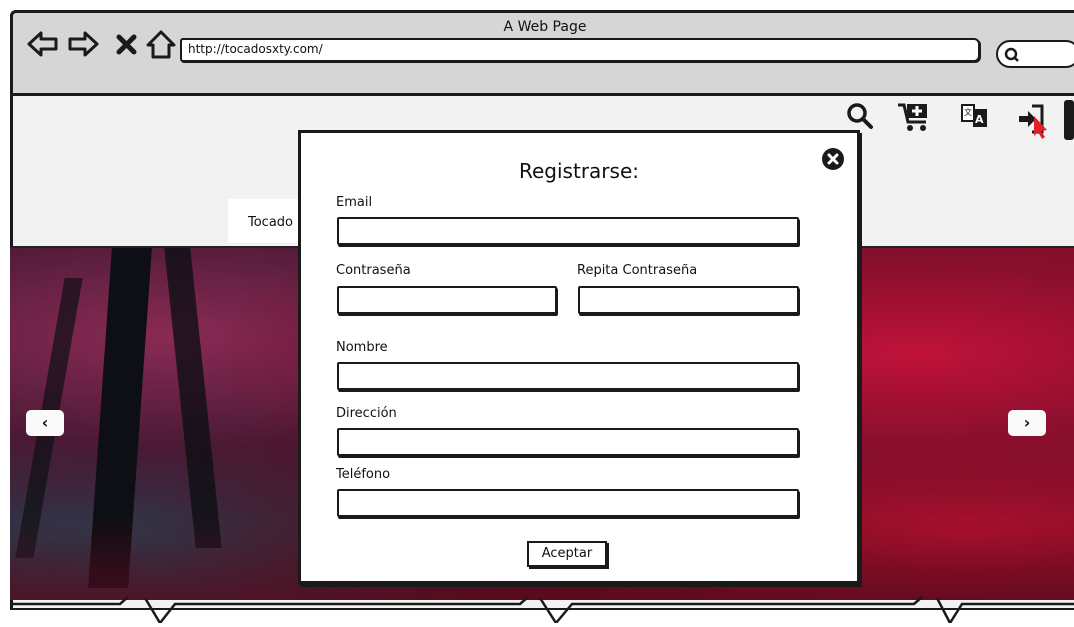 The image size is (1074, 627). I want to click on password-field, so click(447, 300).